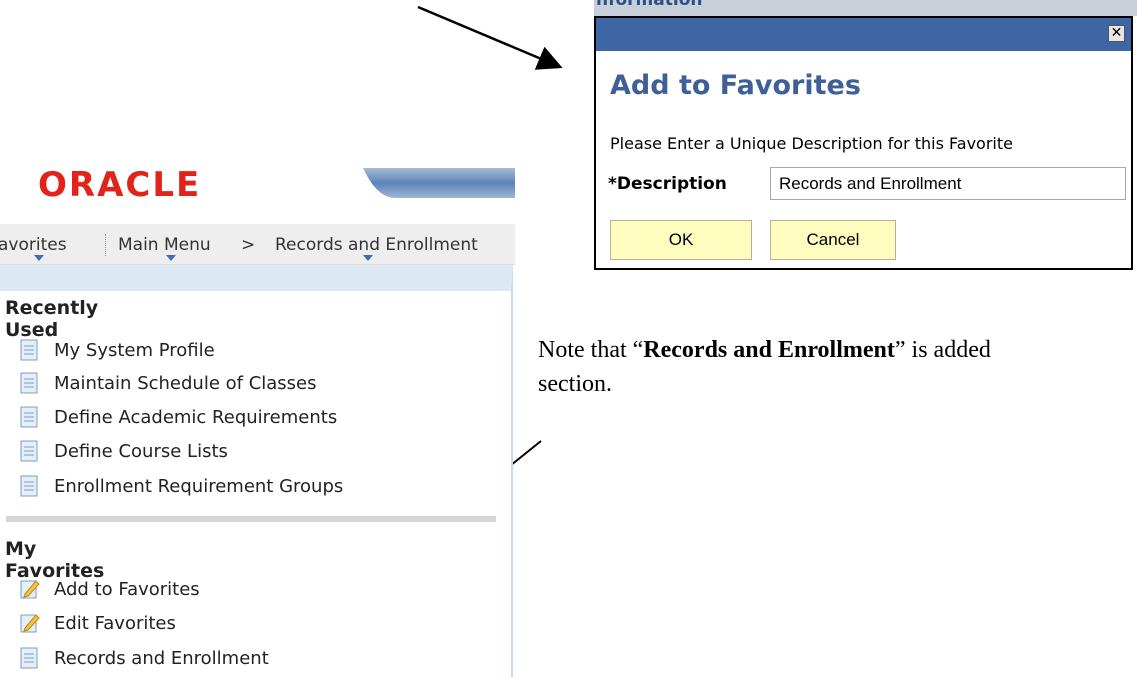 This screenshot has height=677, width=1137. I want to click on recently-used-title: Recently Used, so click(52, 319).